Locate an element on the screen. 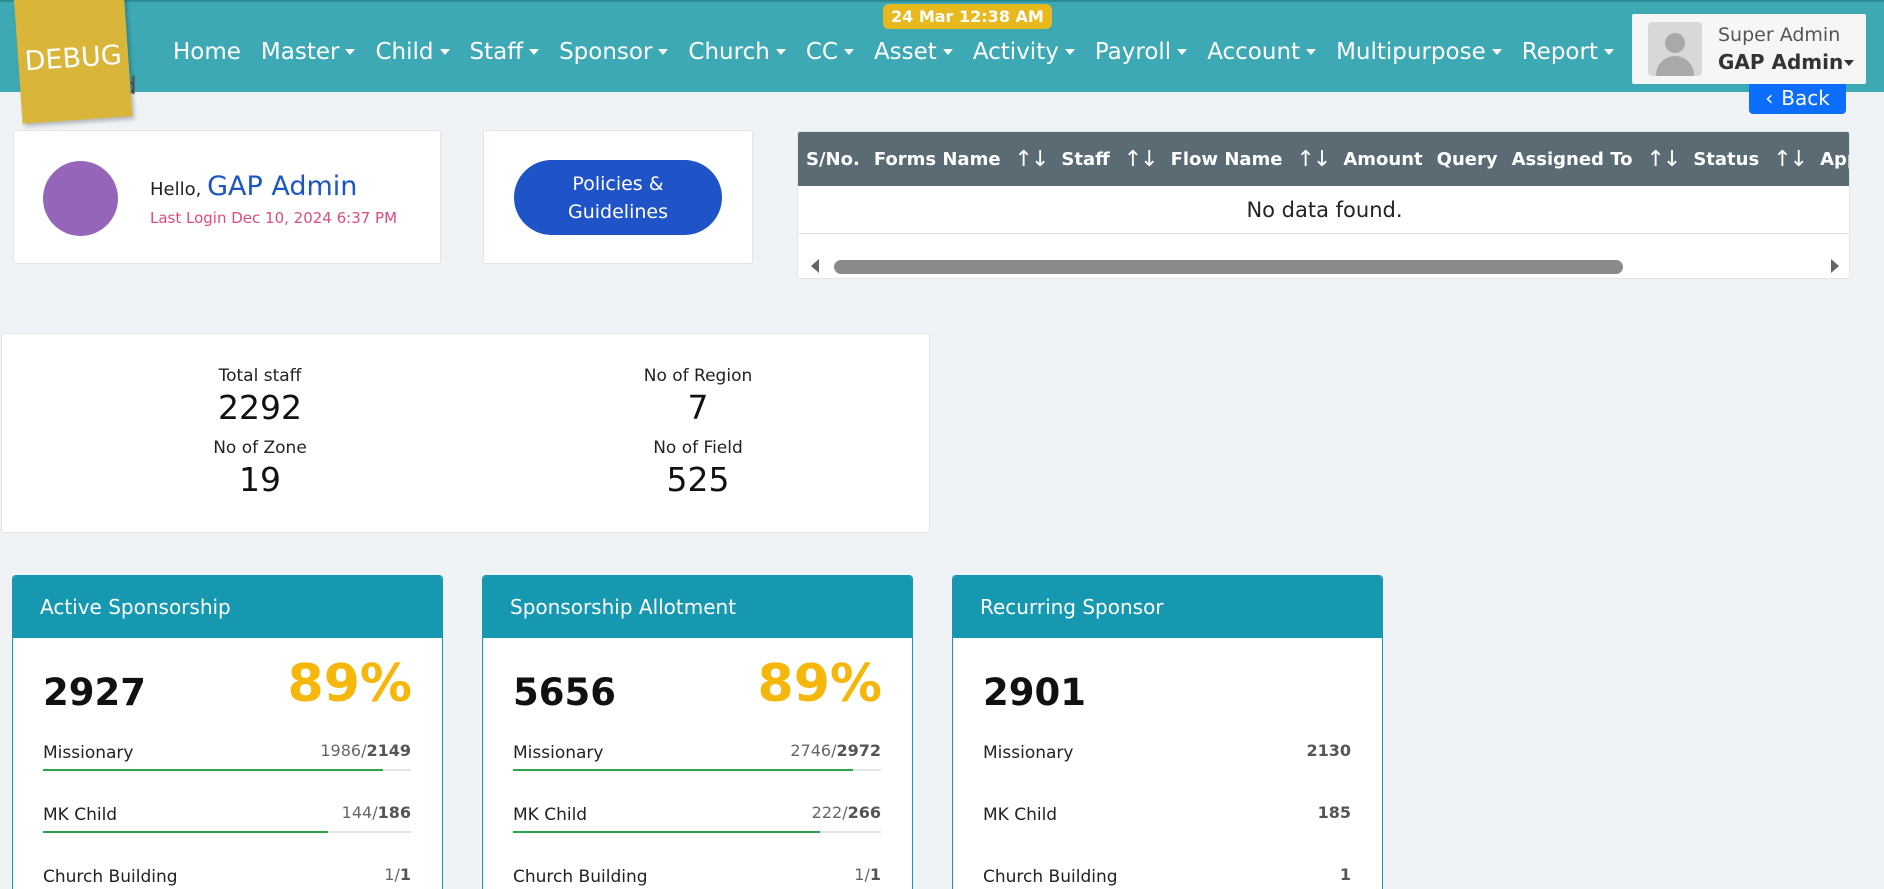 This screenshot has width=1884, height=889. column-header: Assigned To ↑↓ is located at coordinates (1595, 159).